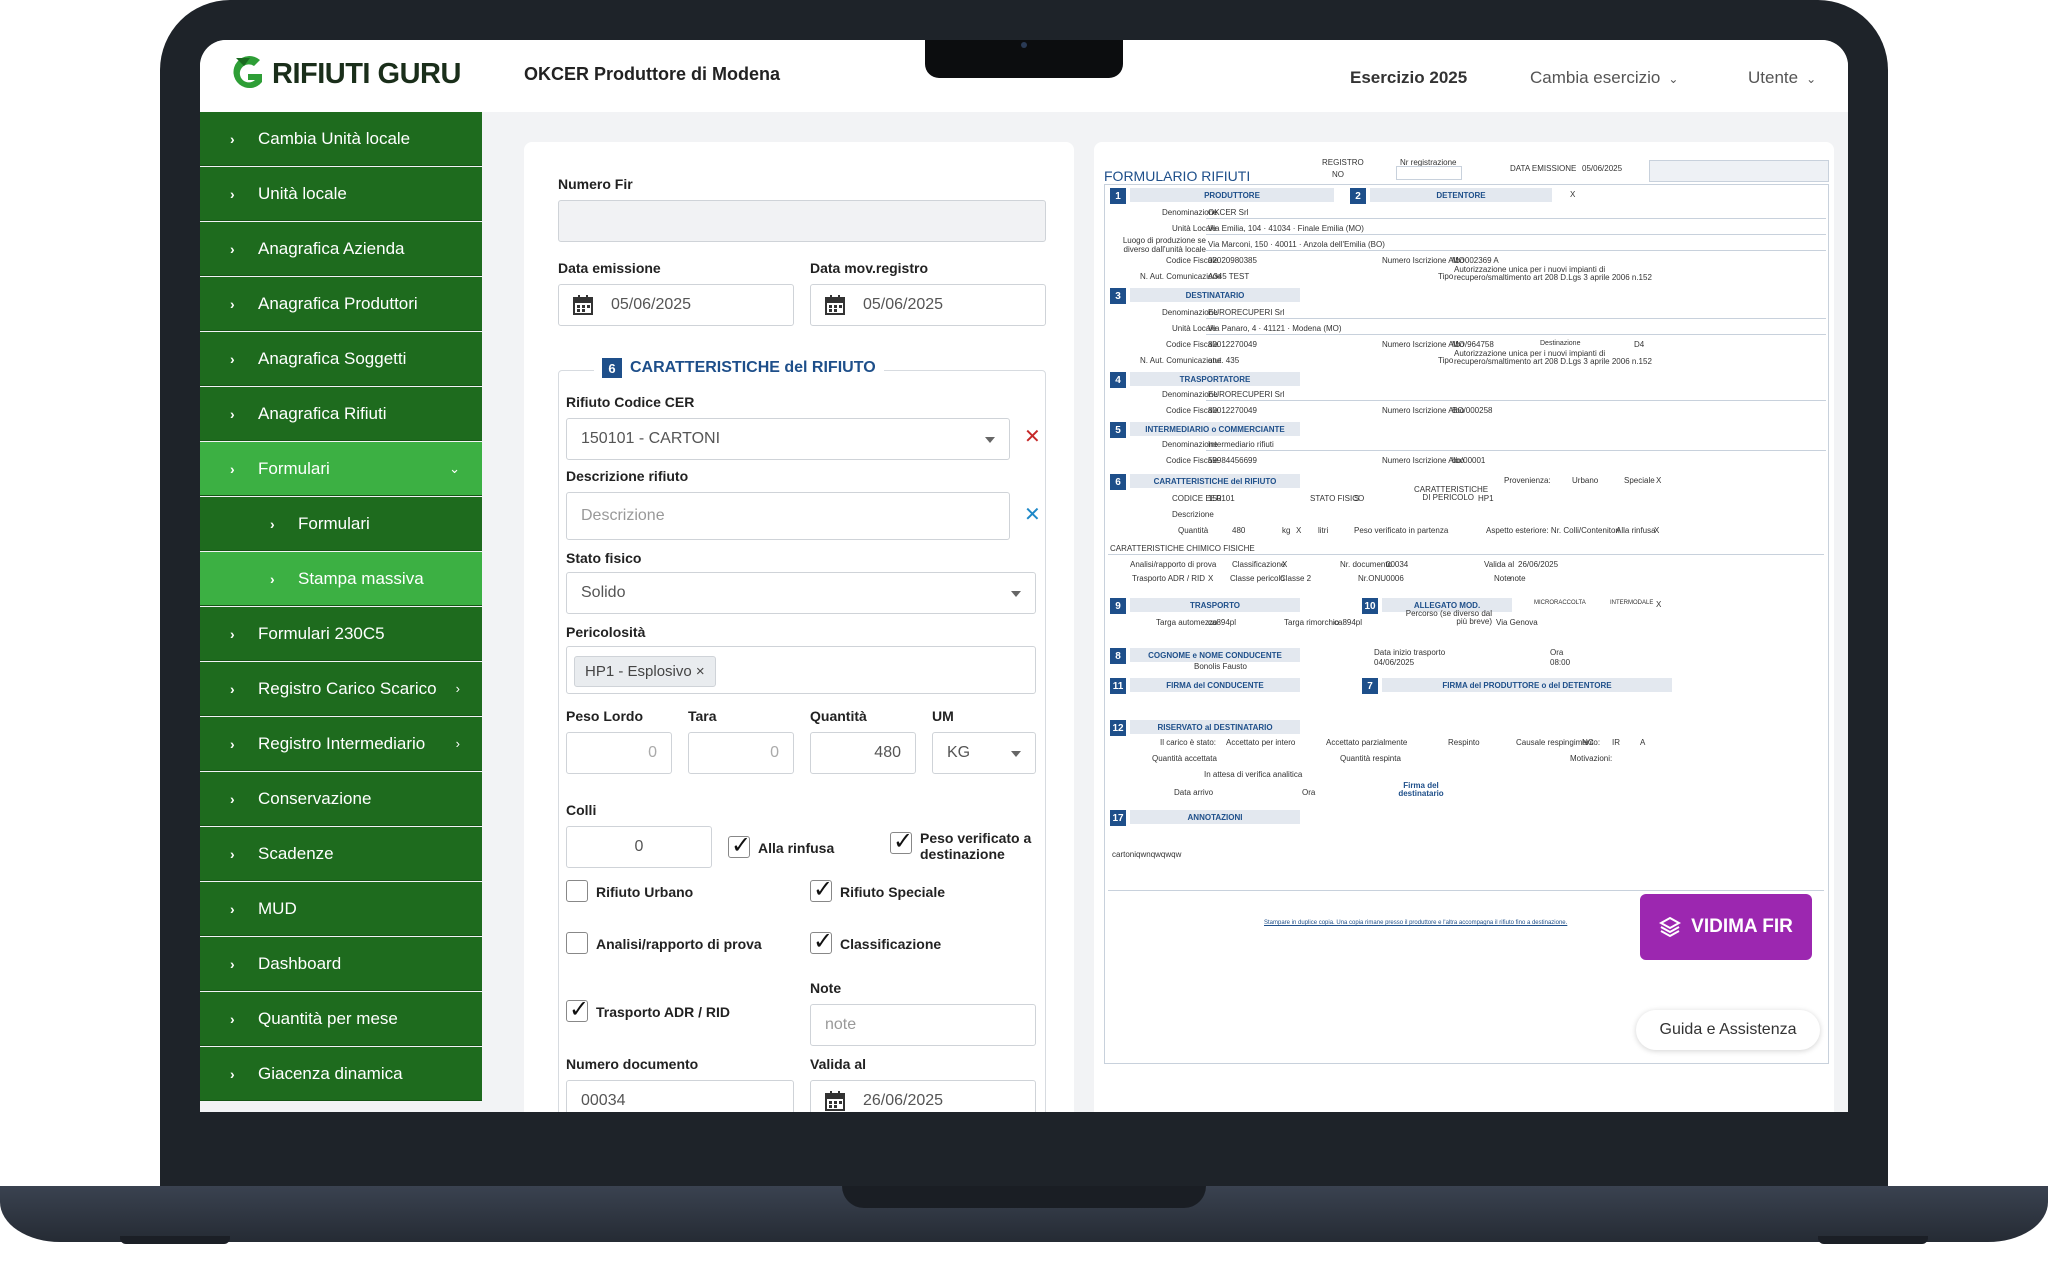 This screenshot has width=2048, height=1266. I want to click on sidebar-item-anagrafica-azienda: › Anagrafica Azienda, so click(341, 249).